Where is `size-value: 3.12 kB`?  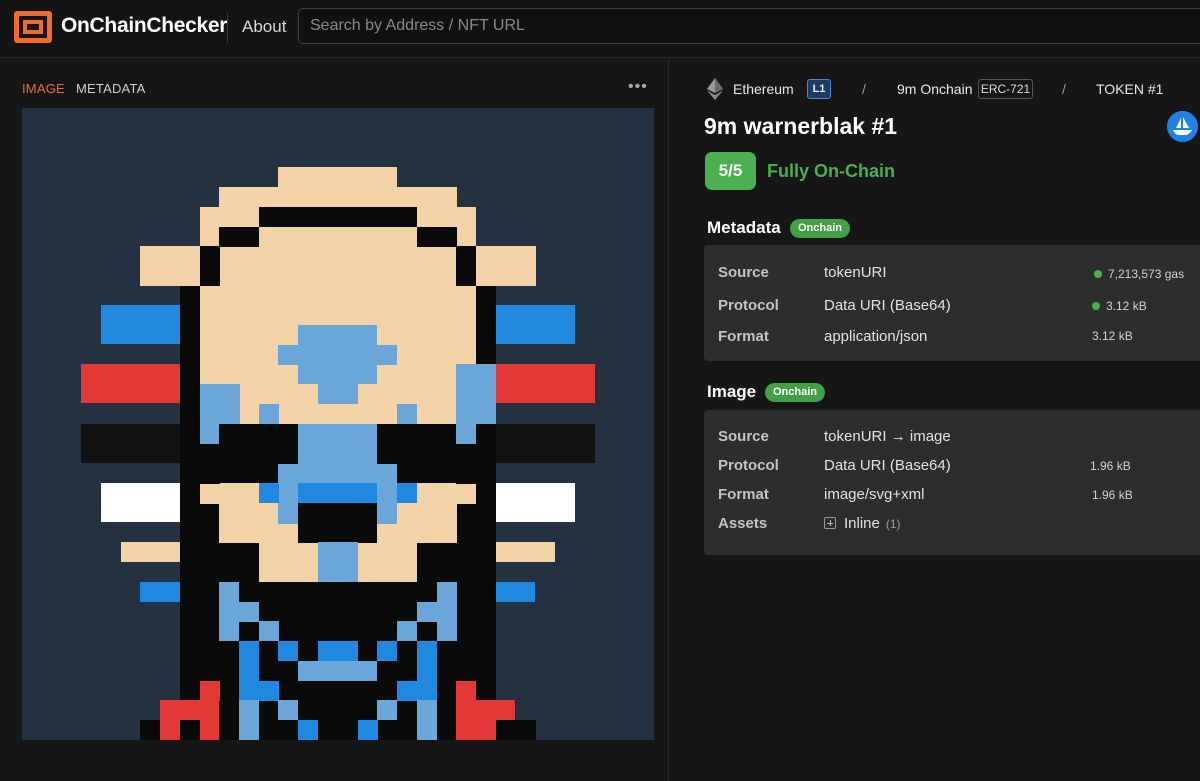
size-value: 3.12 kB is located at coordinates (1126, 306).